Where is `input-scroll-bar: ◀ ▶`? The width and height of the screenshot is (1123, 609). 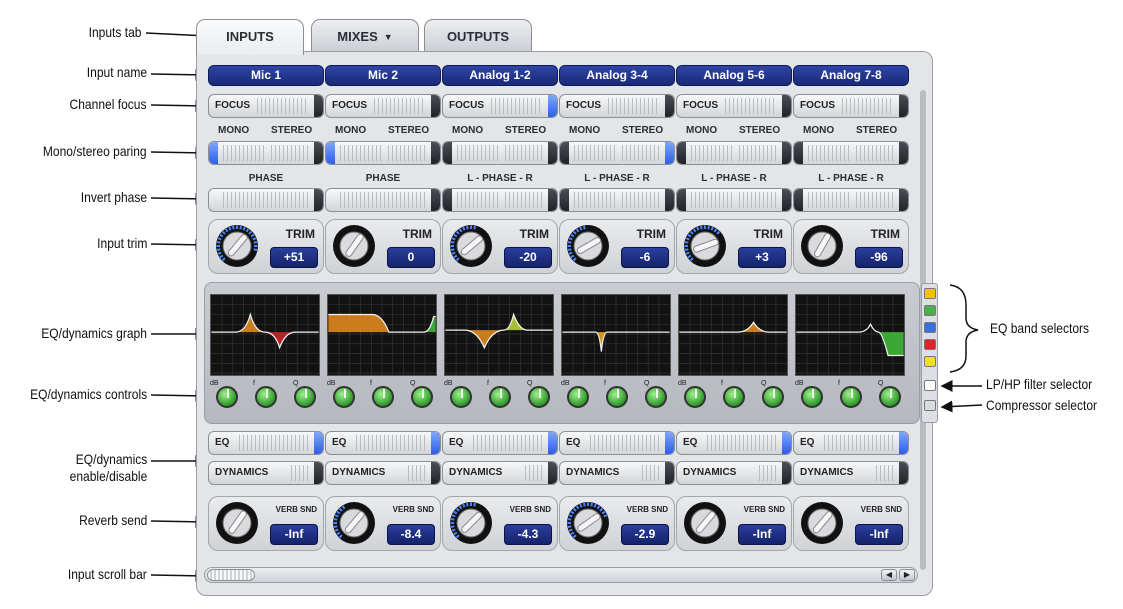
input-scroll-bar: ◀ ▶ is located at coordinates (561, 575).